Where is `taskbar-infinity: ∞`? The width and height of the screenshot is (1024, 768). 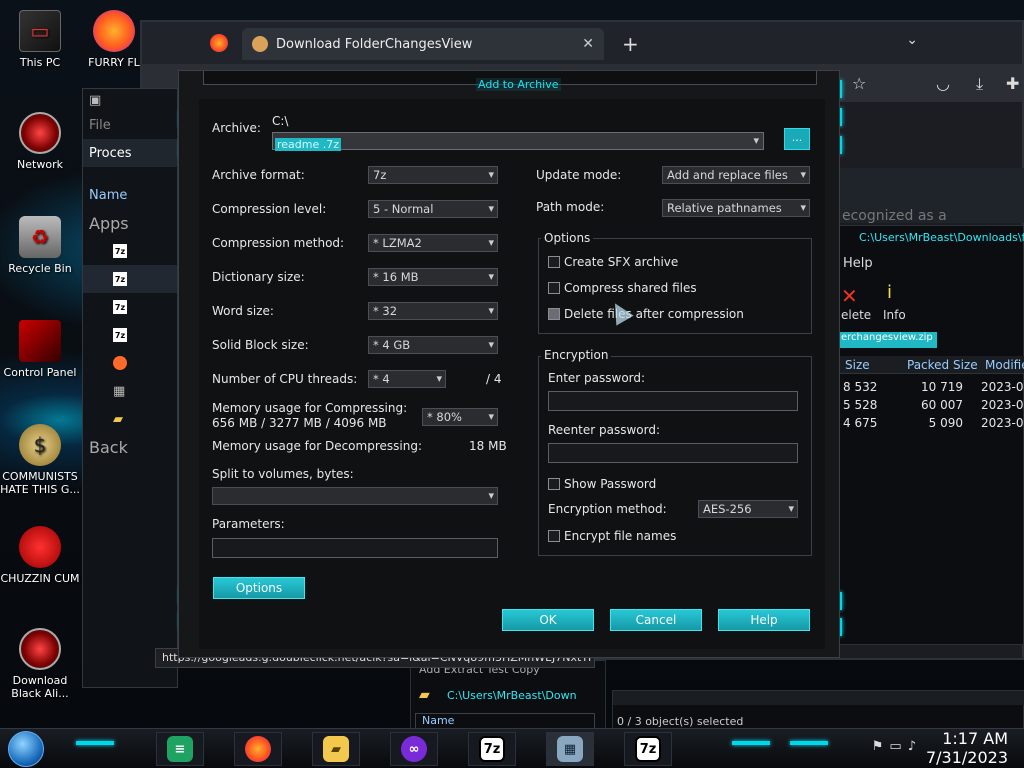
taskbar-infinity: ∞ is located at coordinates (414, 749).